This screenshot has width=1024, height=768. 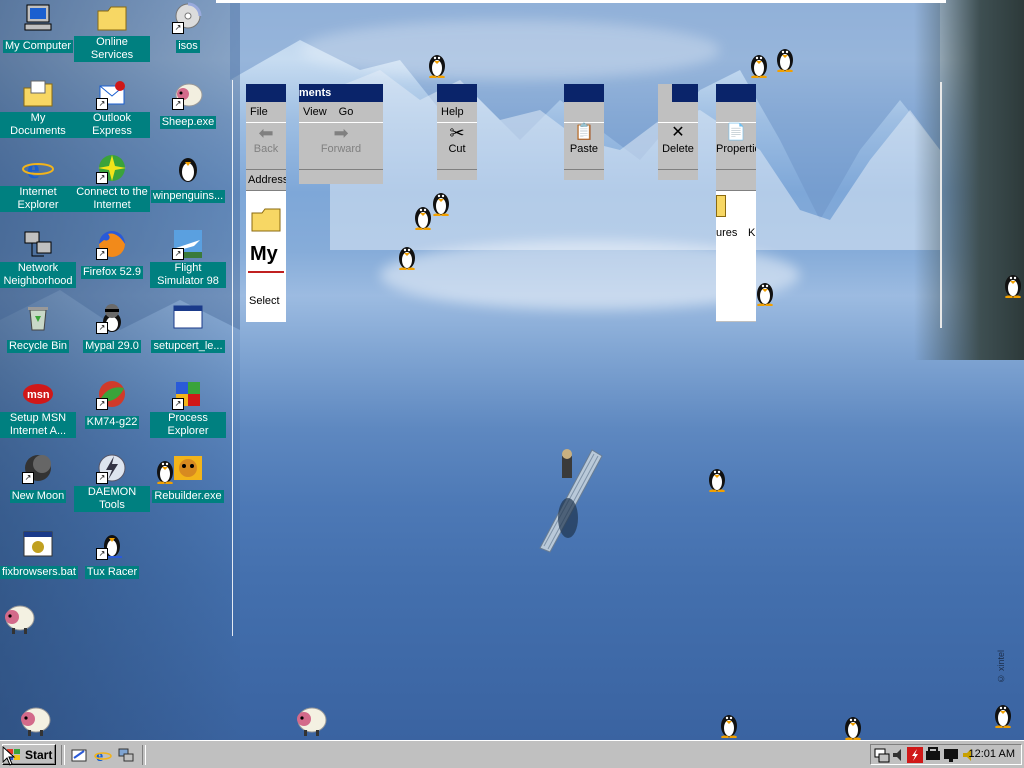 What do you see at coordinates (112, 108) in the screenshot?
I see `desktop-icon-outlook-express: ↗ Outlook Express` at bounding box center [112, 108].